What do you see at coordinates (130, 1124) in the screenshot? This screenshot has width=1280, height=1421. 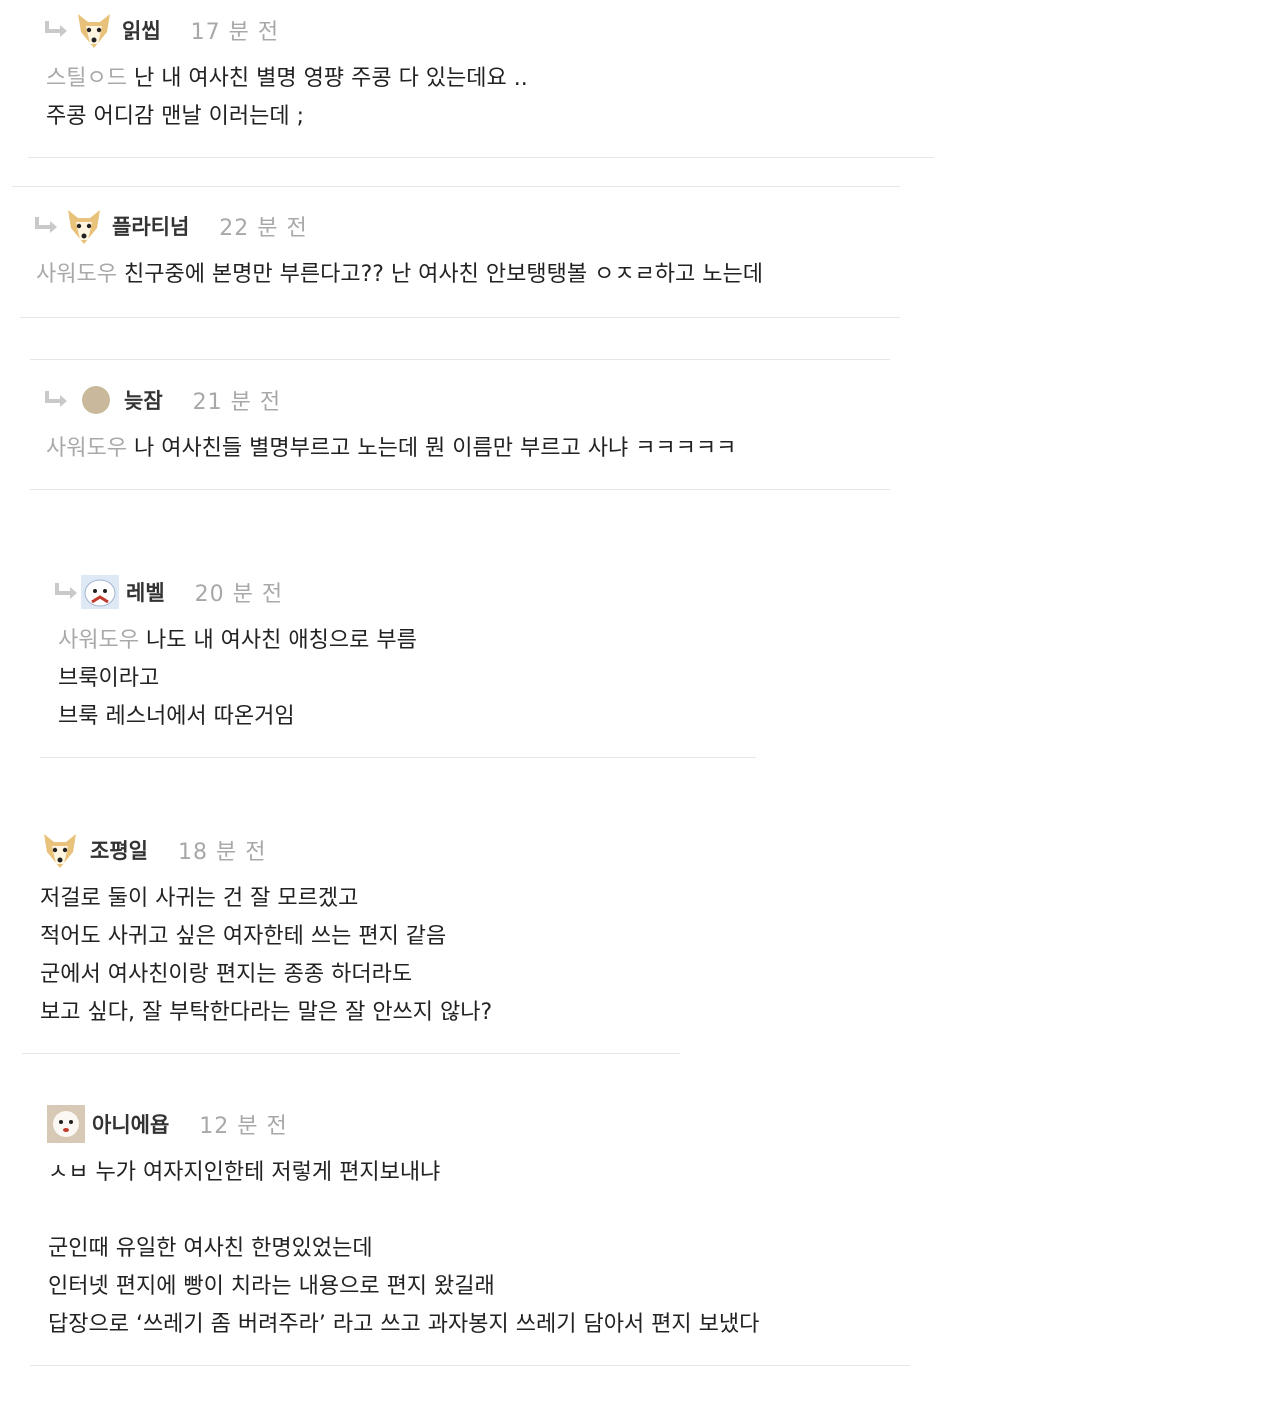 I see `comment-author: 아니에욥` at bounding box center [130, 1124].